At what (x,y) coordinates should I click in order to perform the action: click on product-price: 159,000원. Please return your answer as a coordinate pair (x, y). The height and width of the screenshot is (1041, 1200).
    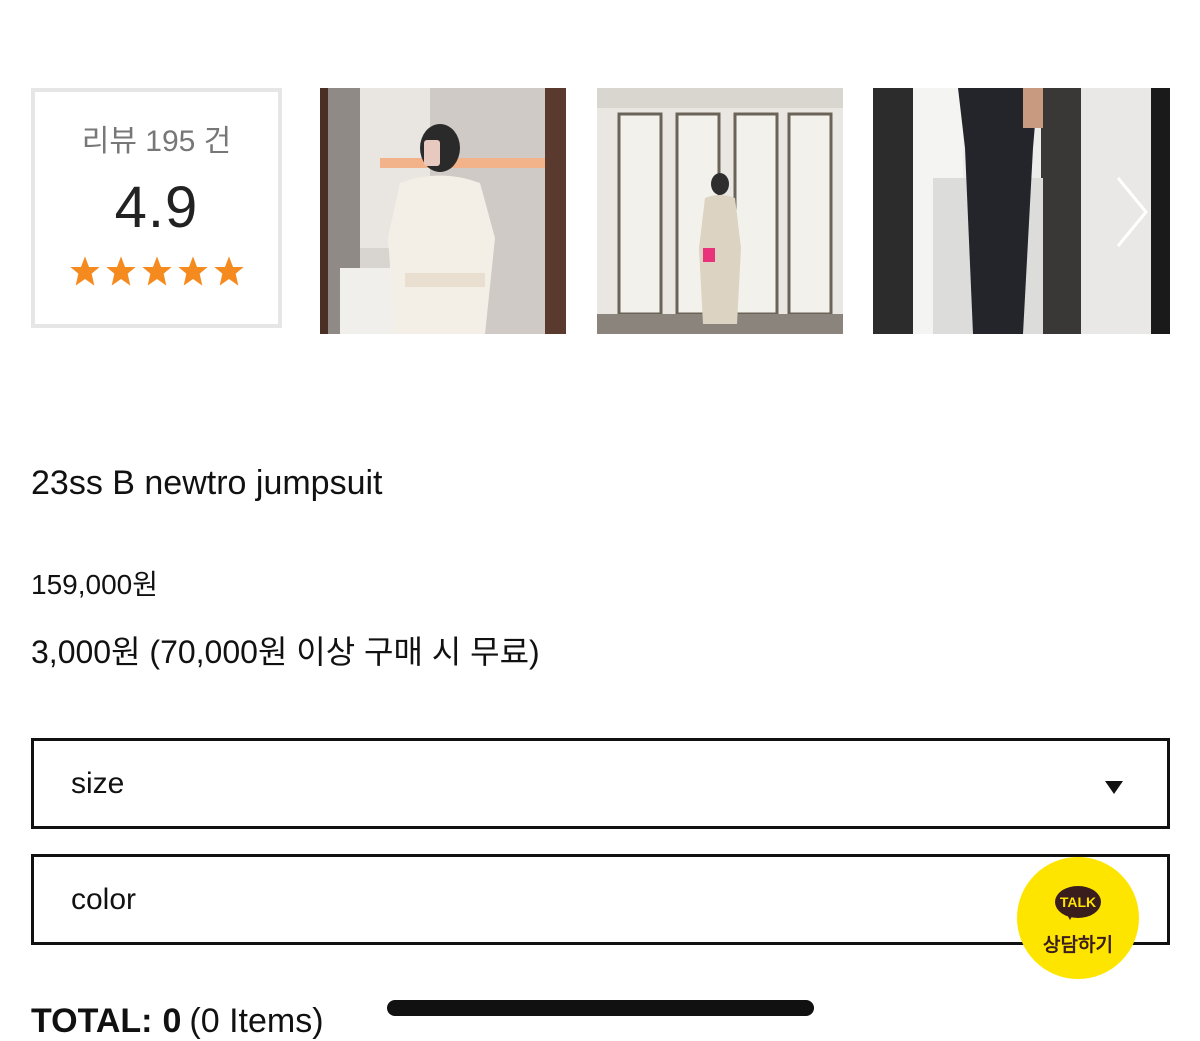
    Looking at the image, I should click on (94, 584).